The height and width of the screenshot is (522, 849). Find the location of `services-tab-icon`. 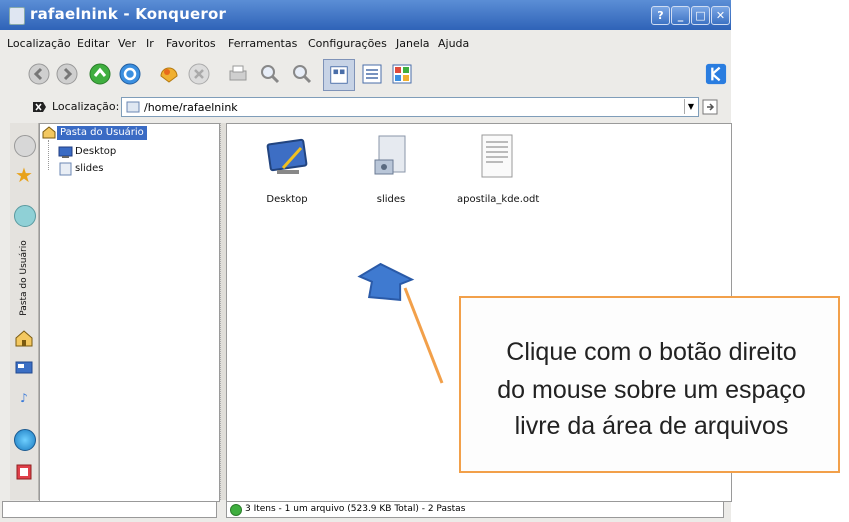

services-tab-icon is located at coordinates (24, 472).